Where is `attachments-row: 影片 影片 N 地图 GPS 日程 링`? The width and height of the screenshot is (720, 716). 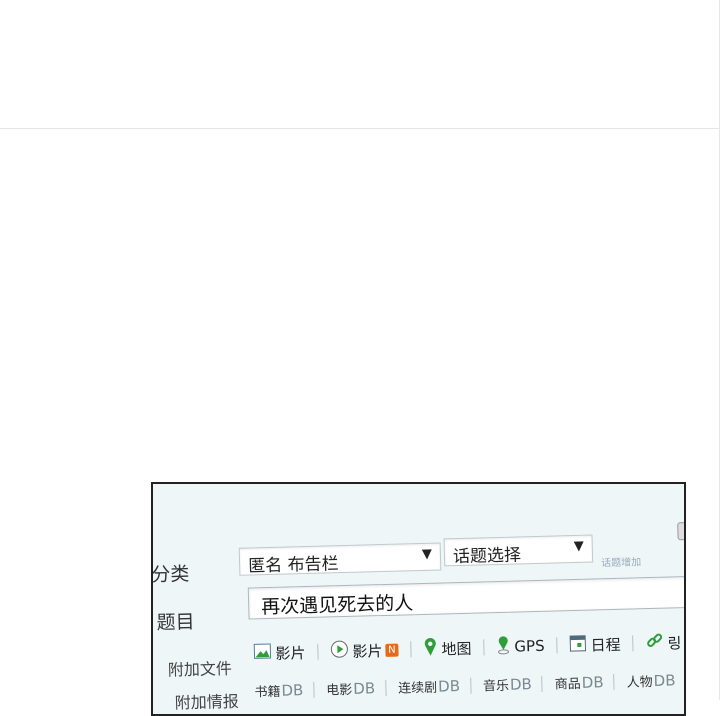
attachments-row: 影片 影片 N 地图 GPS 日程 링 is located at coordinates (468, 647).